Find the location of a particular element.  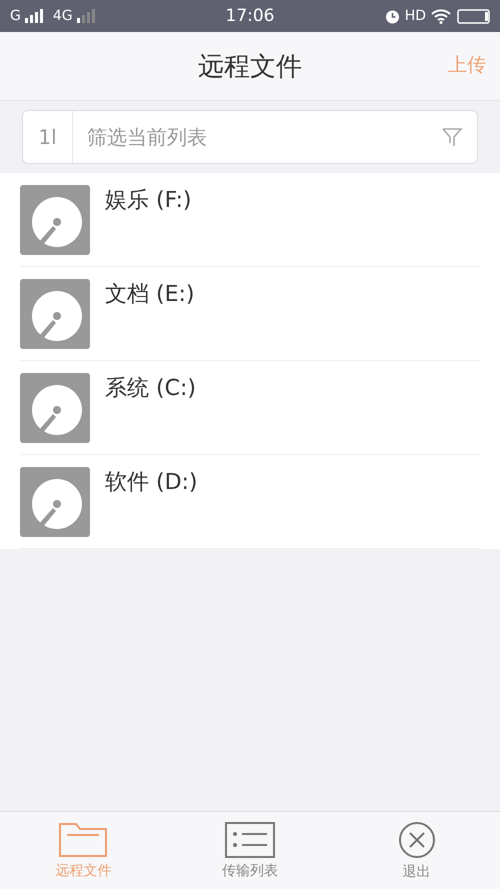

upload-button: 上传 is located at coordinates (467, 65).